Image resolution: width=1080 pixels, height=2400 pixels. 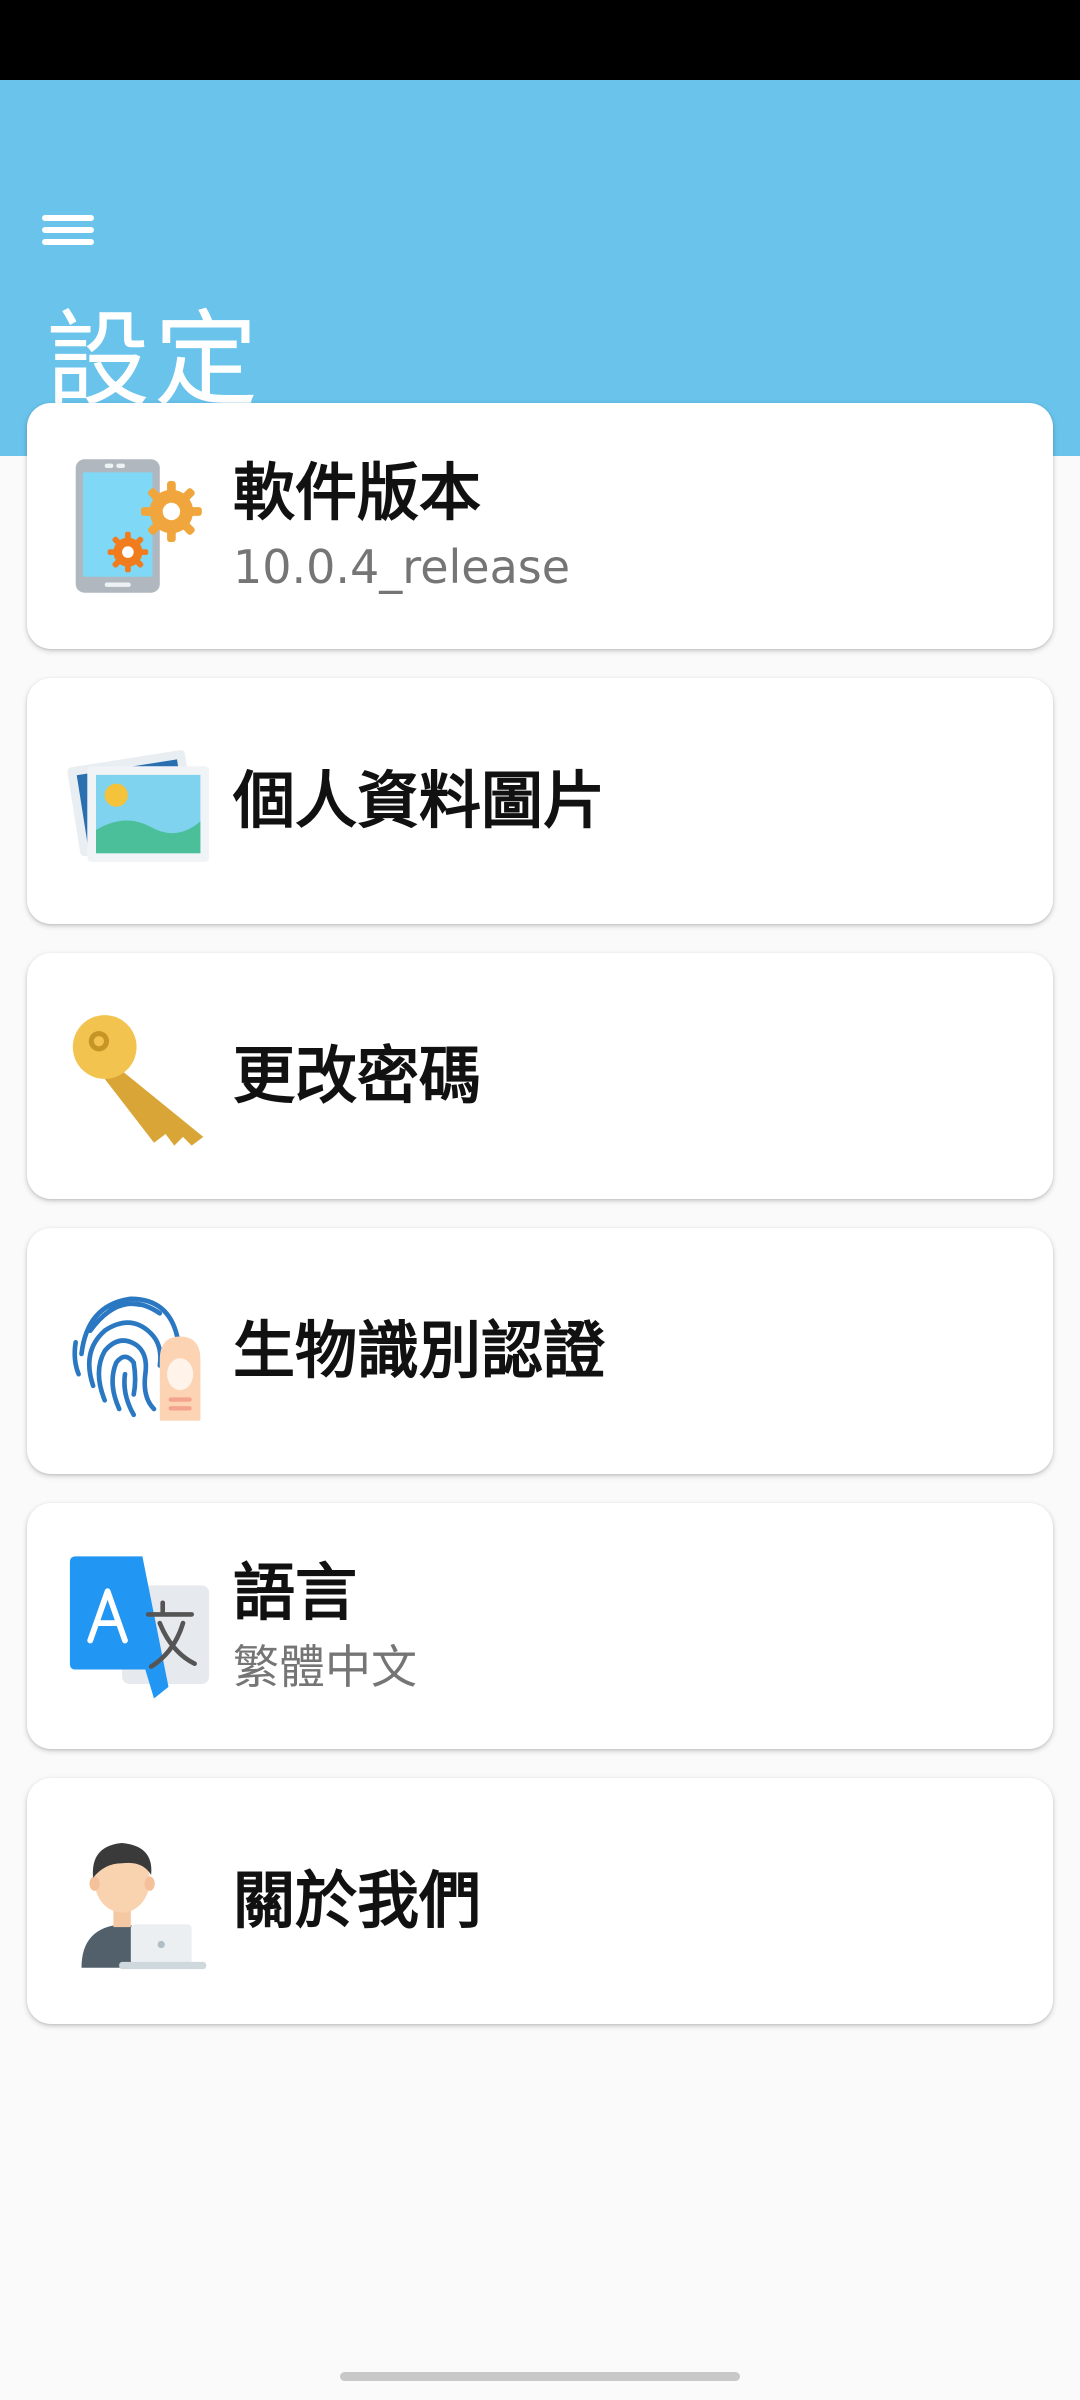 What do you see at coordinates (325, 1667) in the screenshot?
I see `language-value: 繁體中文` at bounding box center [325, 1667].